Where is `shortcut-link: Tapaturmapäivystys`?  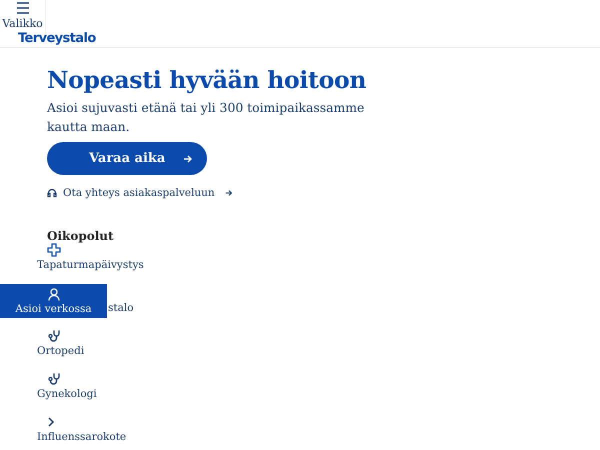
shortcut-link: Tapaturmapäivystys is located at coordinates (90, 257).